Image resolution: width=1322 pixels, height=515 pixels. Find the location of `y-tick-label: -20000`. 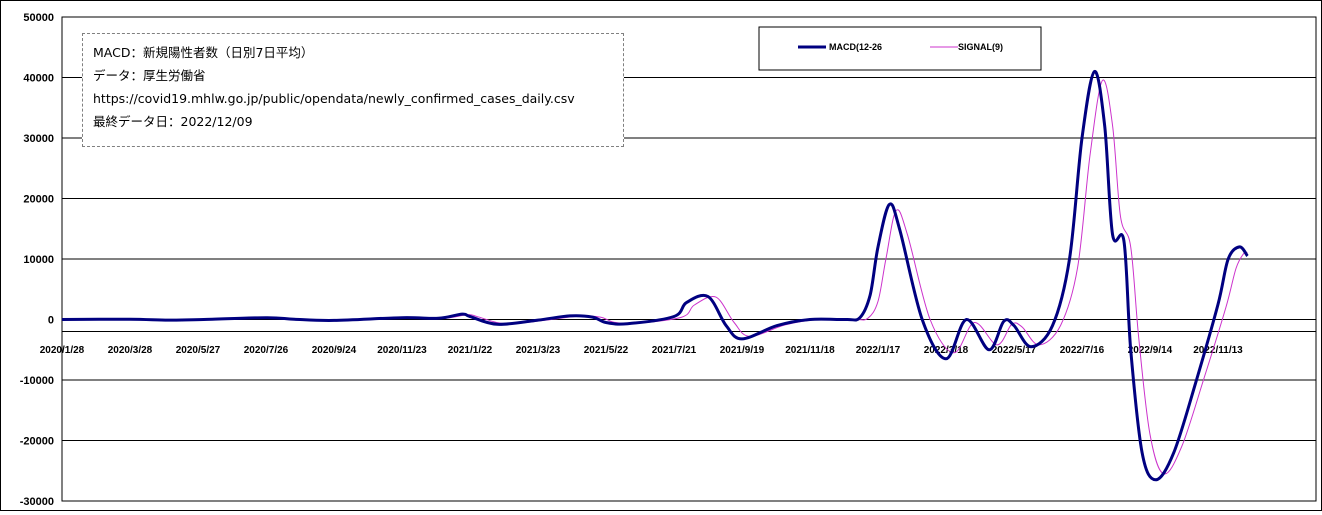

y-tick-label: -20000 is located at coordinates (37, 442).